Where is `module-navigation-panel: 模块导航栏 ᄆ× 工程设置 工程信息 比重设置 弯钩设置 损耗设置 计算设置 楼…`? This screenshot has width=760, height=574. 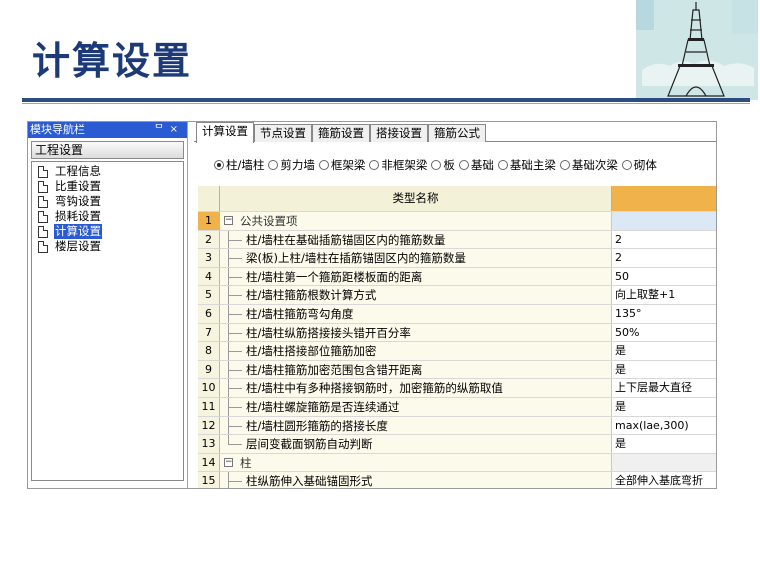
module-navigation-panel: 模块导航栏 ᄆ× 工程设置 工程信息 比重设置 弯钩设置 损耗设置 计算设置 楼… is located at coordinates (108, 305).